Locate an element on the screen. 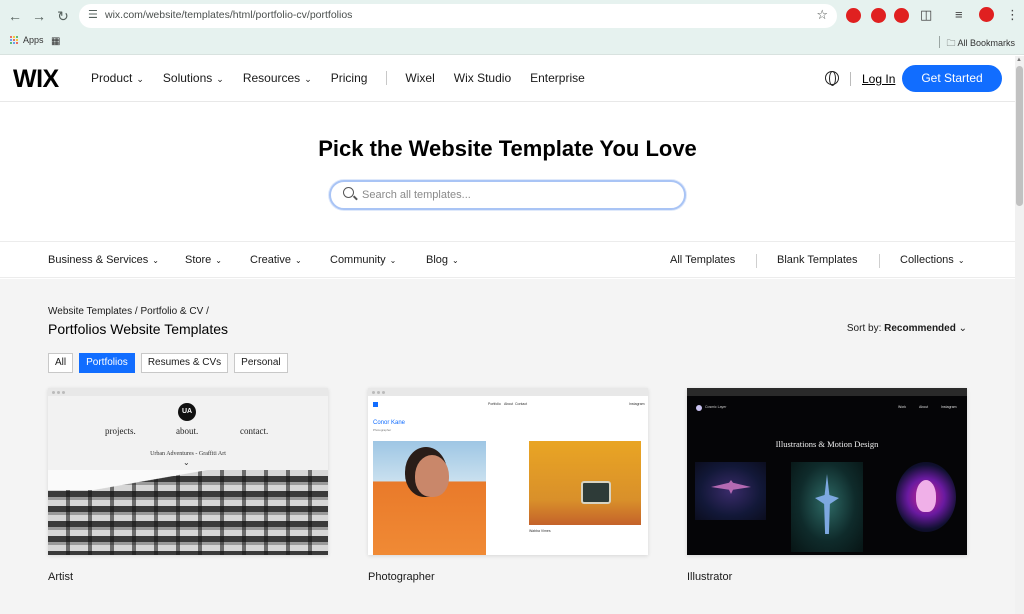 The height and width of the screenshot is (614, 1024). nav-wixel: Wixel is located at coordinates (419, 78).